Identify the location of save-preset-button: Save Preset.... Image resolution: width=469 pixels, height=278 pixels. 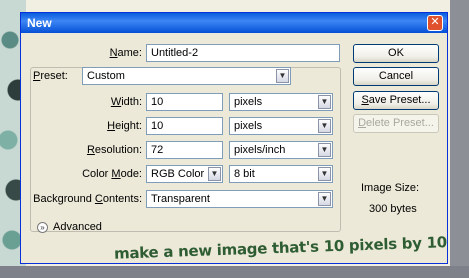
(396, 100).